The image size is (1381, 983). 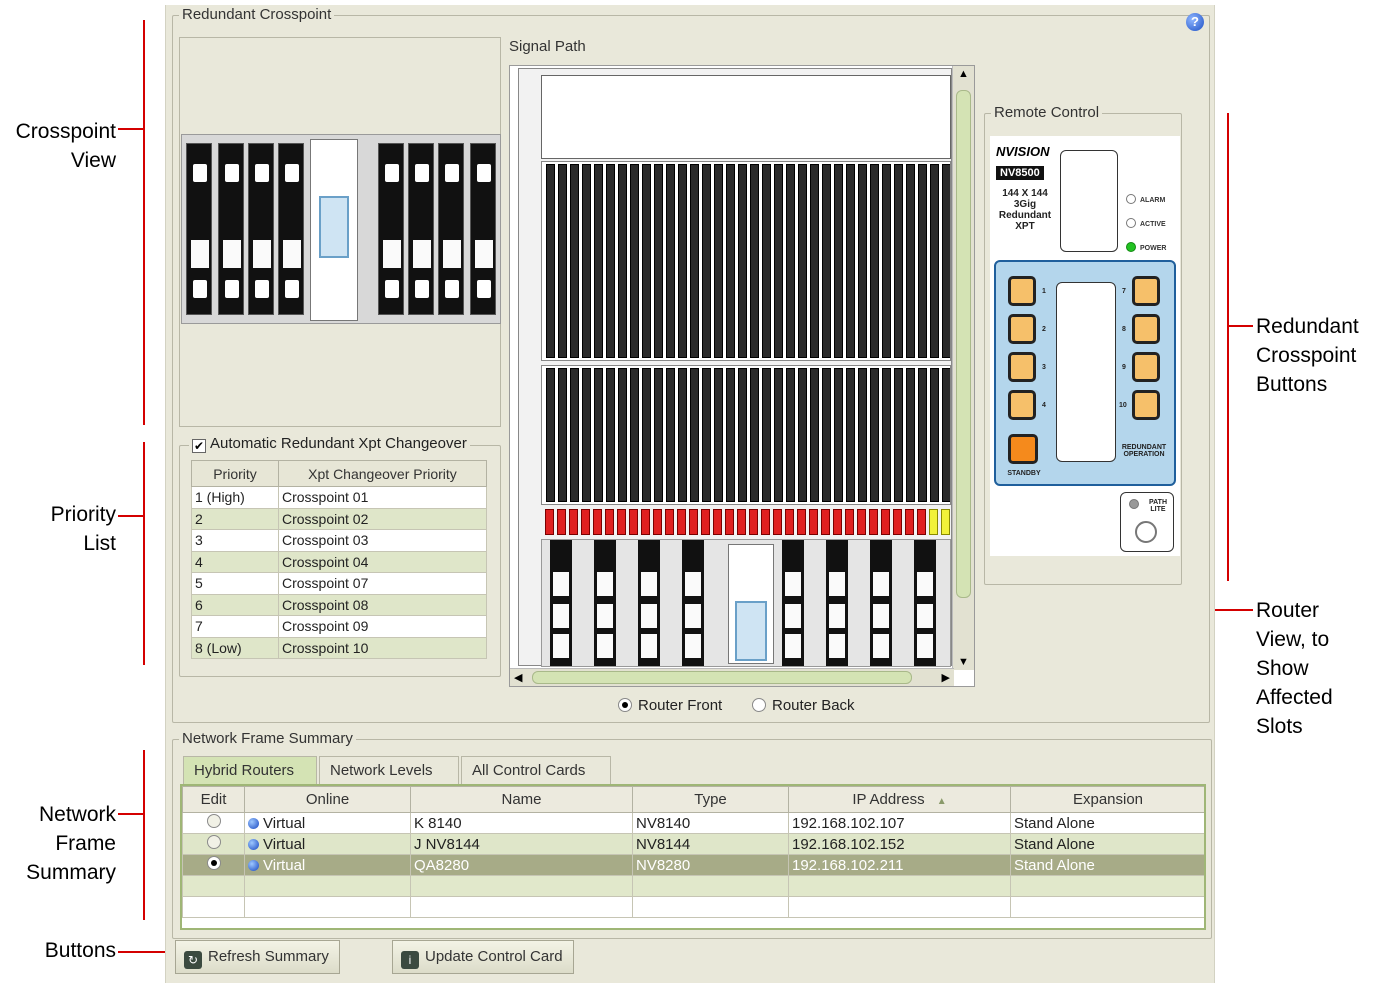 What do you see at coordinates (1195, 22) in the screenshot?
I see `question-icon: ?` at bounding box center [1195, 22].